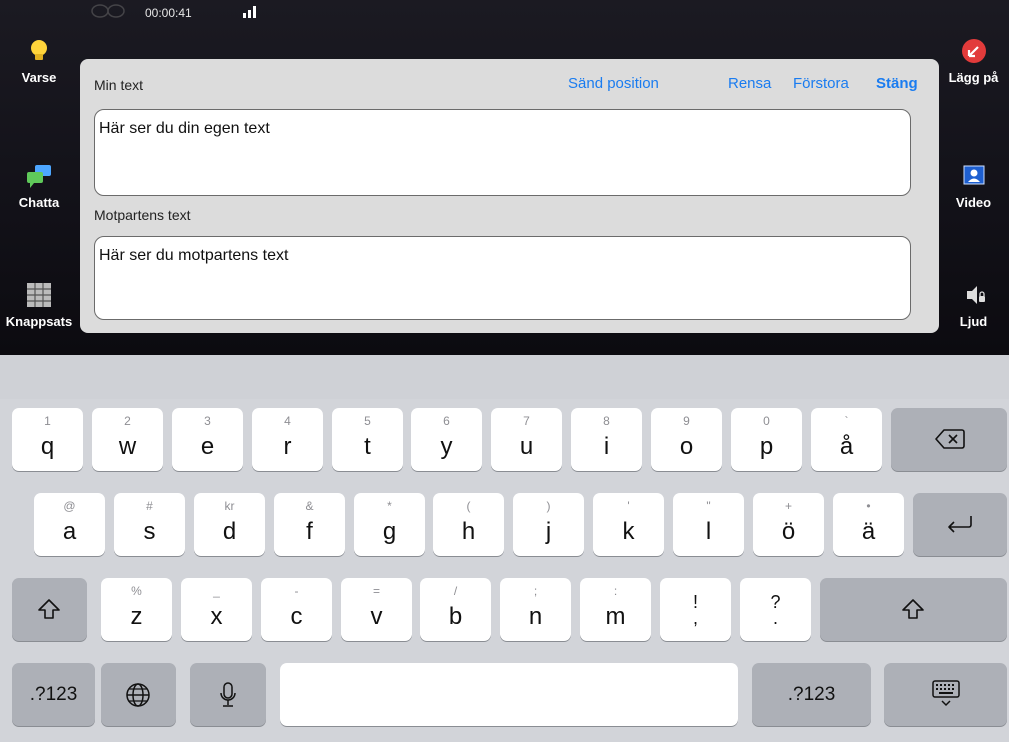  I want to click on key-c: - c, so click(296, 609).